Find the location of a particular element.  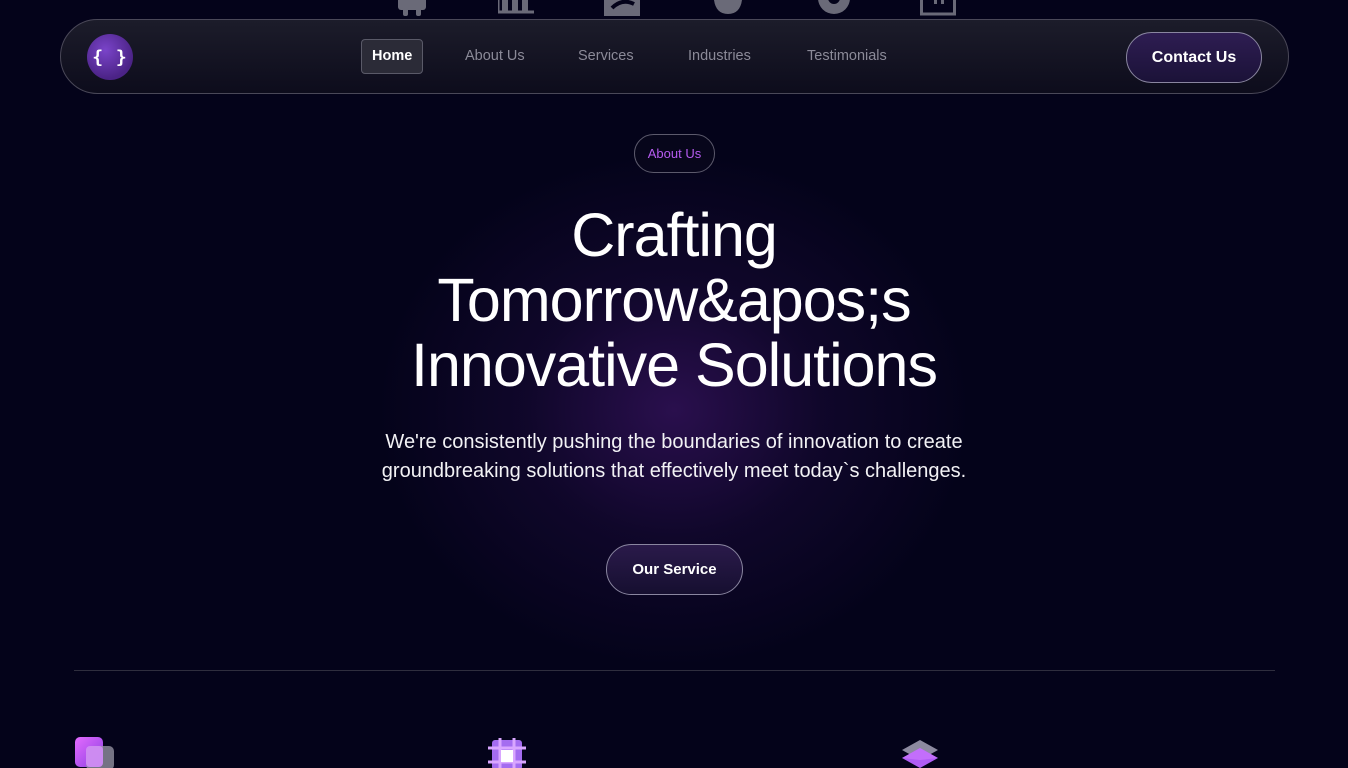

section-divider is located at coordinates (674, 670).